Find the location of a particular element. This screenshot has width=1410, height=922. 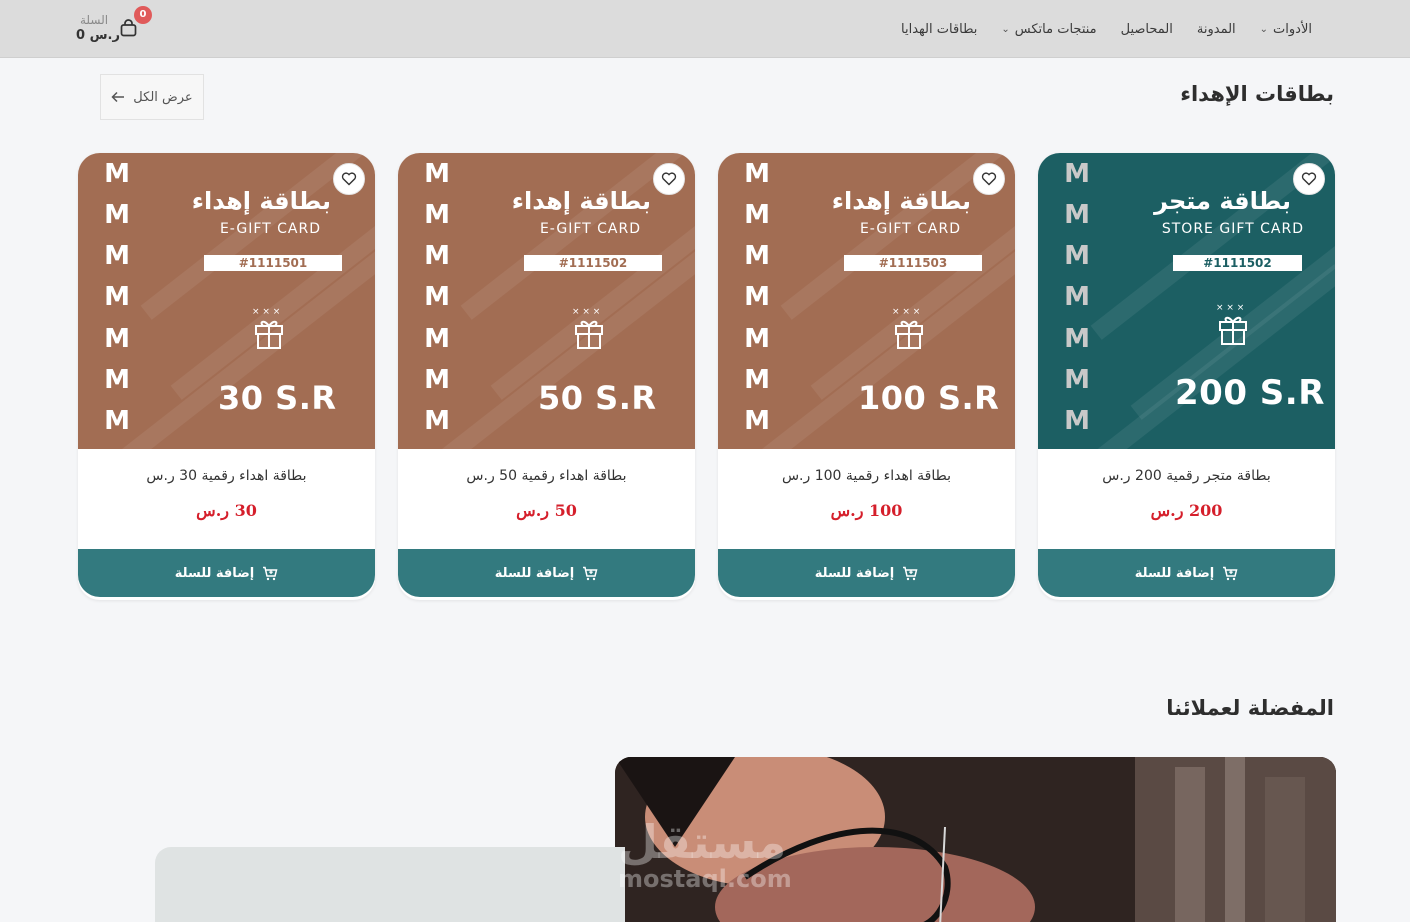

product-name: بطاقة اهداء رقمية 30 ر.س is located at coordinates (226, 476).